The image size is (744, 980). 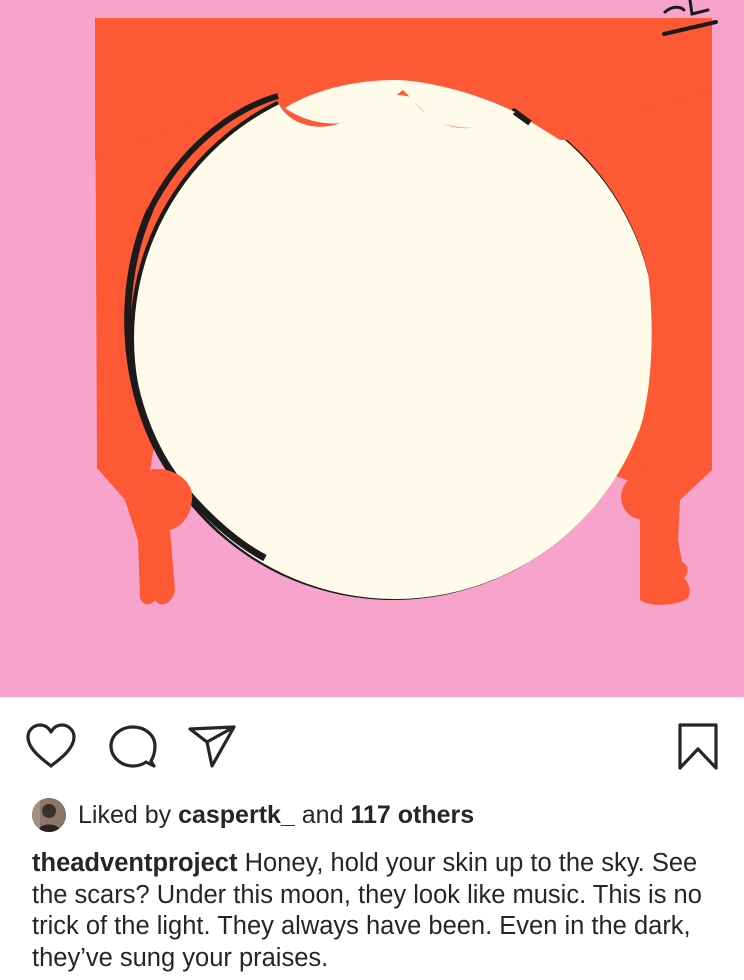 I want to click on likes-row: Liked by caspertk_ and 117 others, so click(x=253, y=815).